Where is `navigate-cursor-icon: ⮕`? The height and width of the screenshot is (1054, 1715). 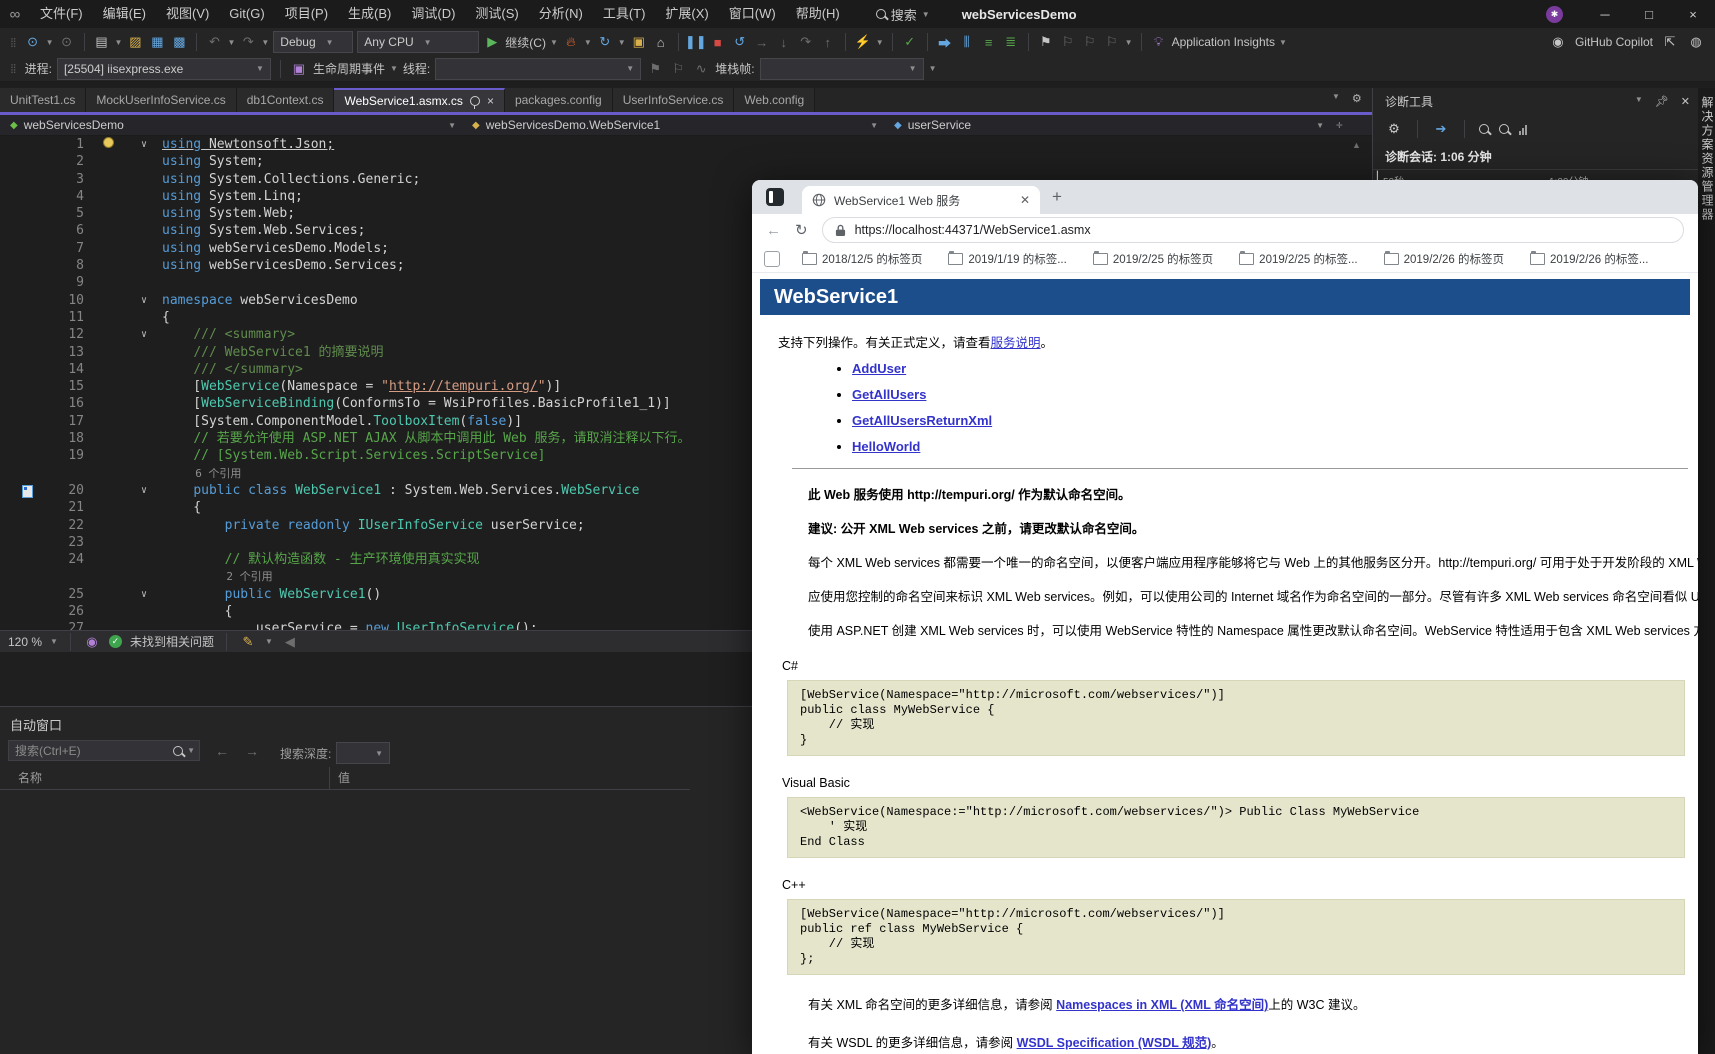
navigate-cursor-icon: ⮕ is located at coordinates (945, 42).